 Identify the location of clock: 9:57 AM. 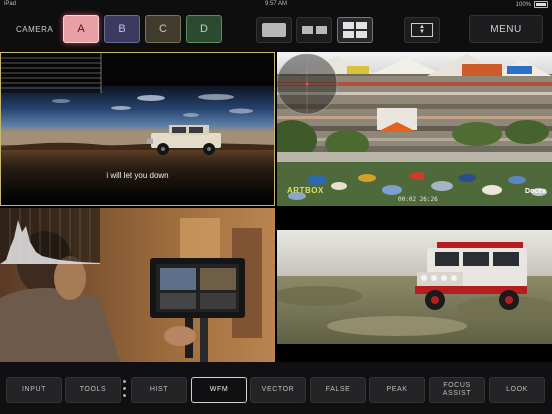
(275, 4).